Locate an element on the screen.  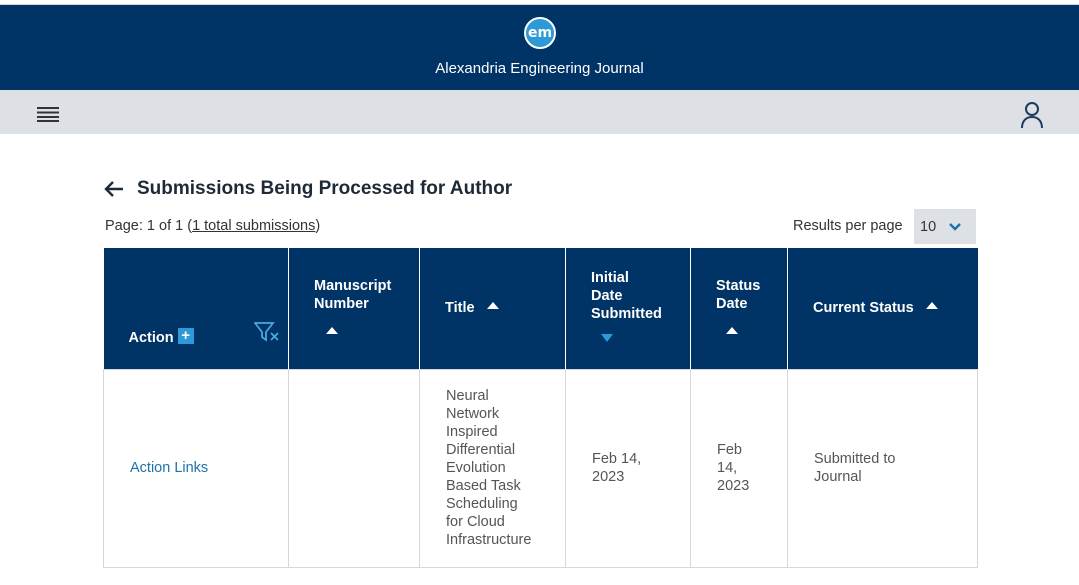
title-line: Differential is located at coordinates (481, 450).